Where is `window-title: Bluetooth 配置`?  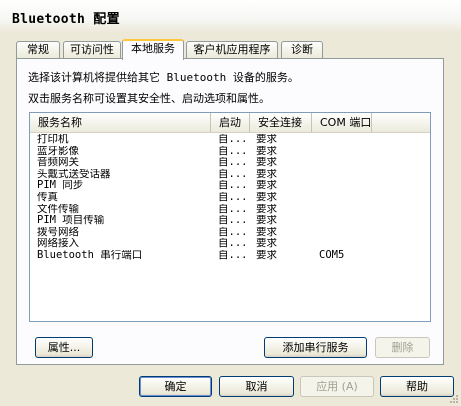 window-title: Bluetooth 配置 is located at coordinates (66, 19).